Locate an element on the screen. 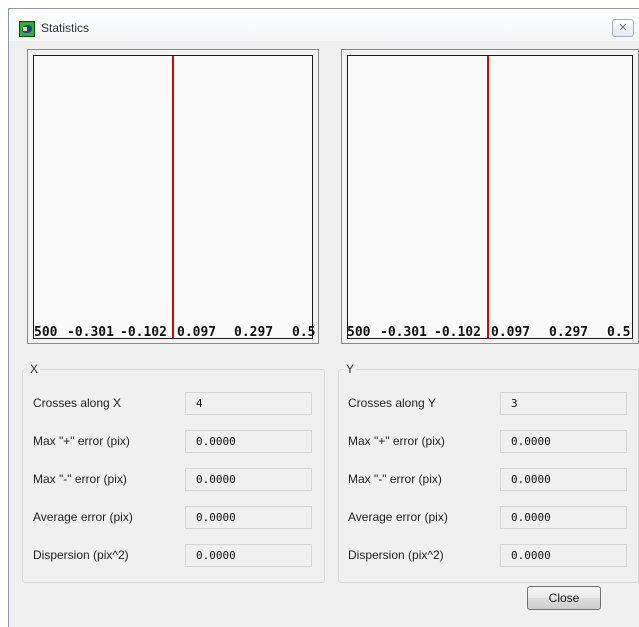  x-plot-tick-labels: 500 -0.301 -0.102 0.097 0.297 0.5 is located at coordinates (173, 333).